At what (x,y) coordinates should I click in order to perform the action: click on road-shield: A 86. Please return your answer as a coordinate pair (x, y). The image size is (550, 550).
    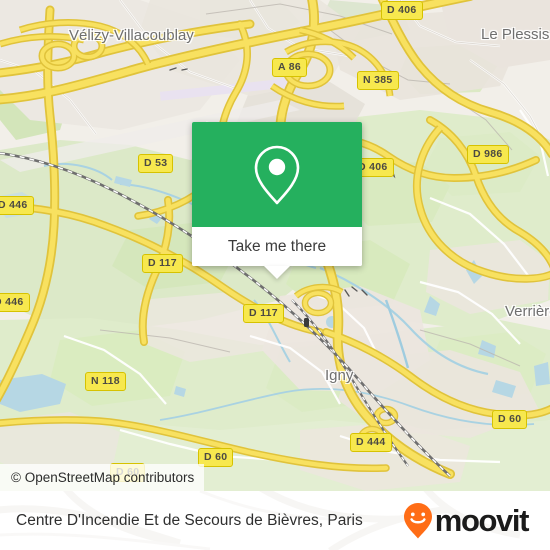
    Looking at the image, I should click on (289, 67).